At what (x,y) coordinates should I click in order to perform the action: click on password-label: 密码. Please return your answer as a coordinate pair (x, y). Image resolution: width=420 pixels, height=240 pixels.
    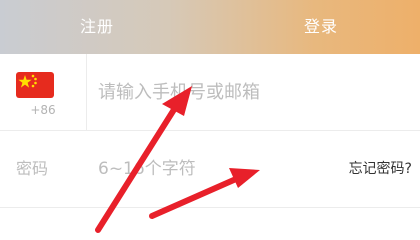
    Looking at the image, I should click on (32, 168).